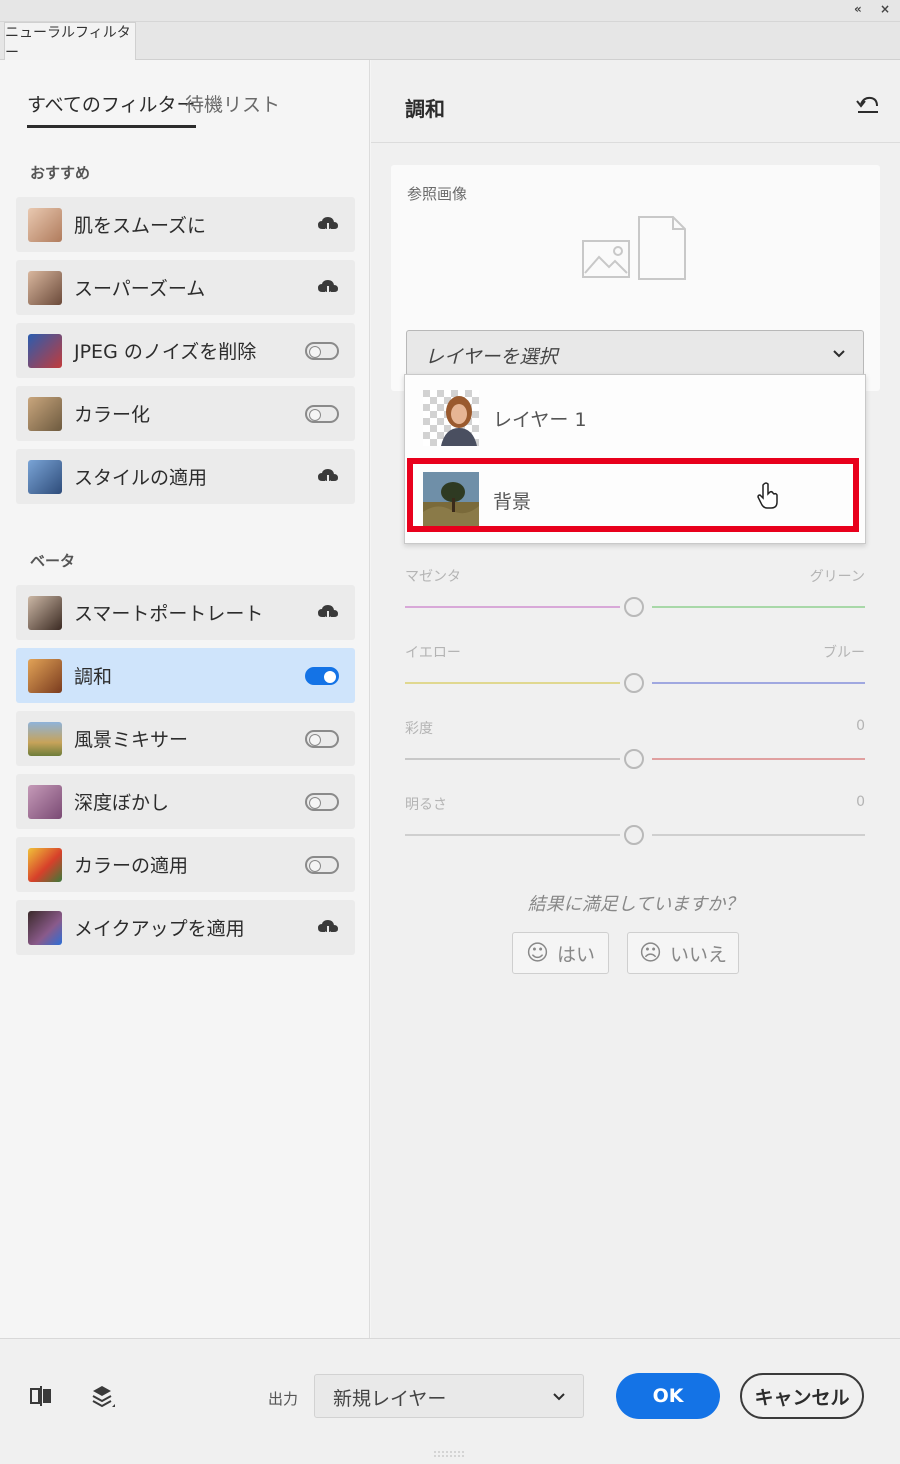 The height and width of the screenshot is (1464, 900). What do you see at coordinates (131, 740) in the screenshot?
I see `filter-label: 風景ミキサー` at bounding box center [131, 740].